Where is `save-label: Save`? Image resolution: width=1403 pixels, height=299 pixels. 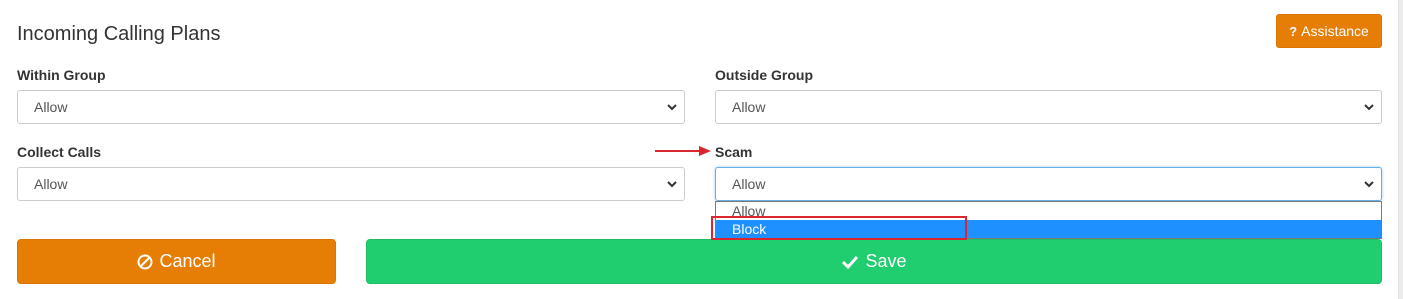
save-label: Save is located at coordinates (886, 261).